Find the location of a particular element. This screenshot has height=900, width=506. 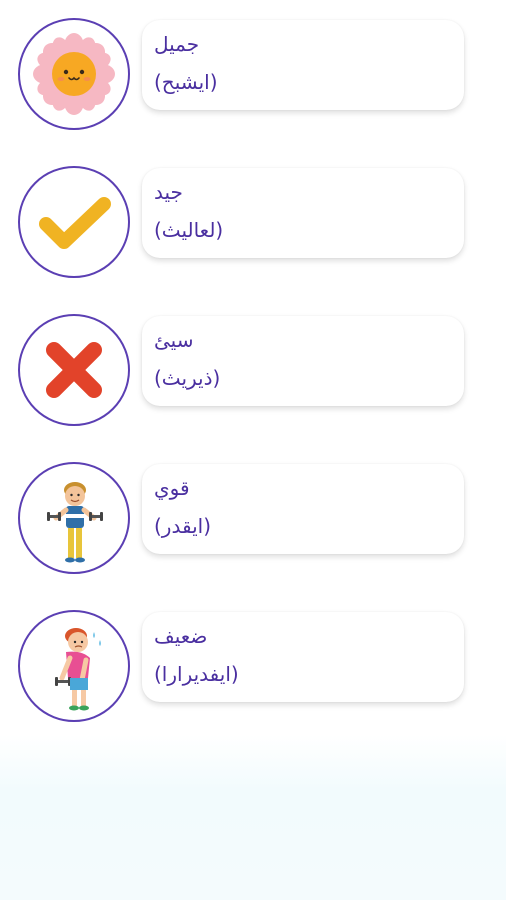

list-item: ضعيف (ايفديرارا) is located at coordinates (253, 668).